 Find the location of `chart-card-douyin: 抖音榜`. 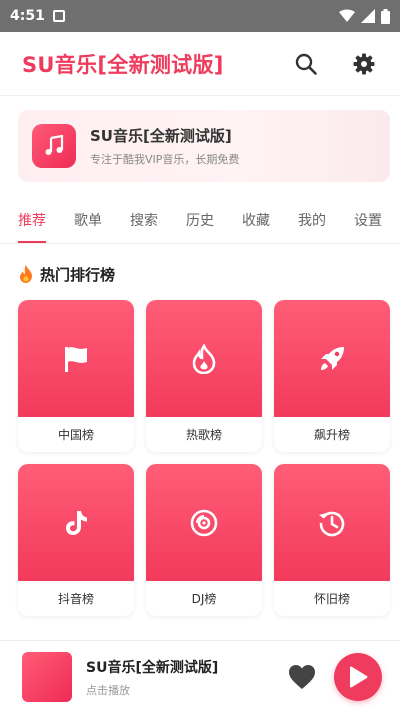

chart-card-douyin: 抖音榜 is located at coordinates (76, 540).